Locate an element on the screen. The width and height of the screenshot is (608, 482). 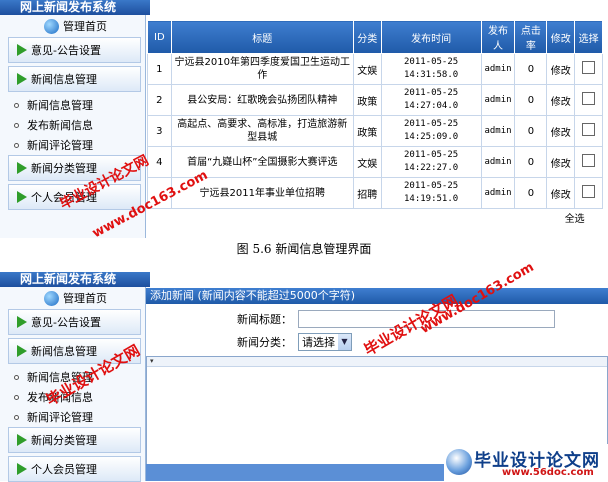
subitem-news-management: 新闻信息管理 is located at coordinates (72, 105).